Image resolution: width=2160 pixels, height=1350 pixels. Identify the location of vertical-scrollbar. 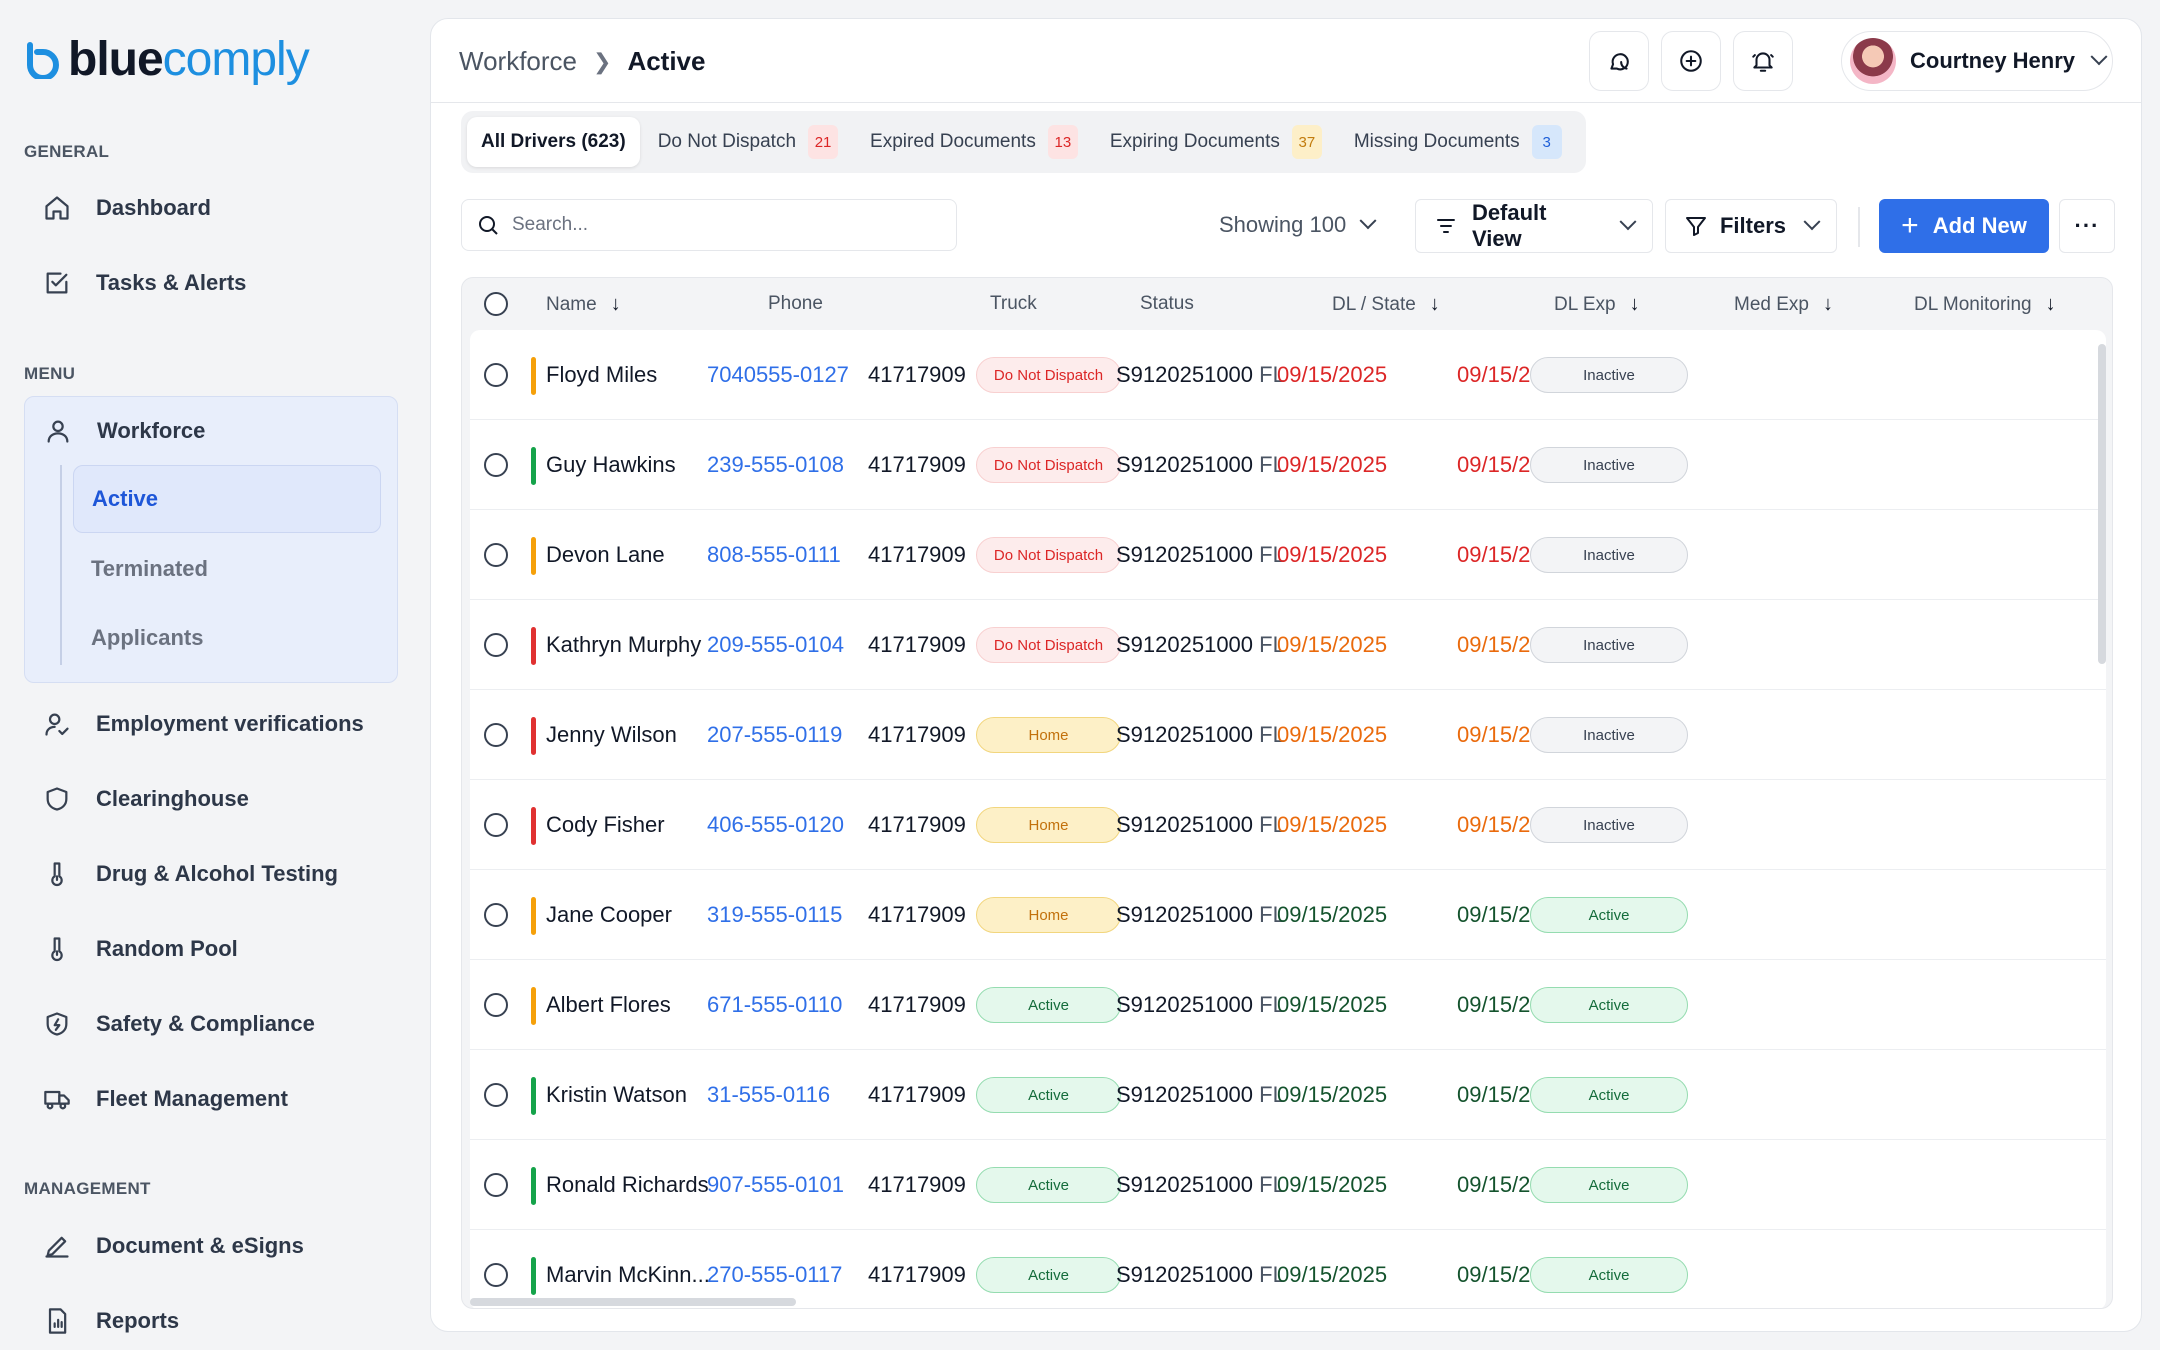
(2102, 504).